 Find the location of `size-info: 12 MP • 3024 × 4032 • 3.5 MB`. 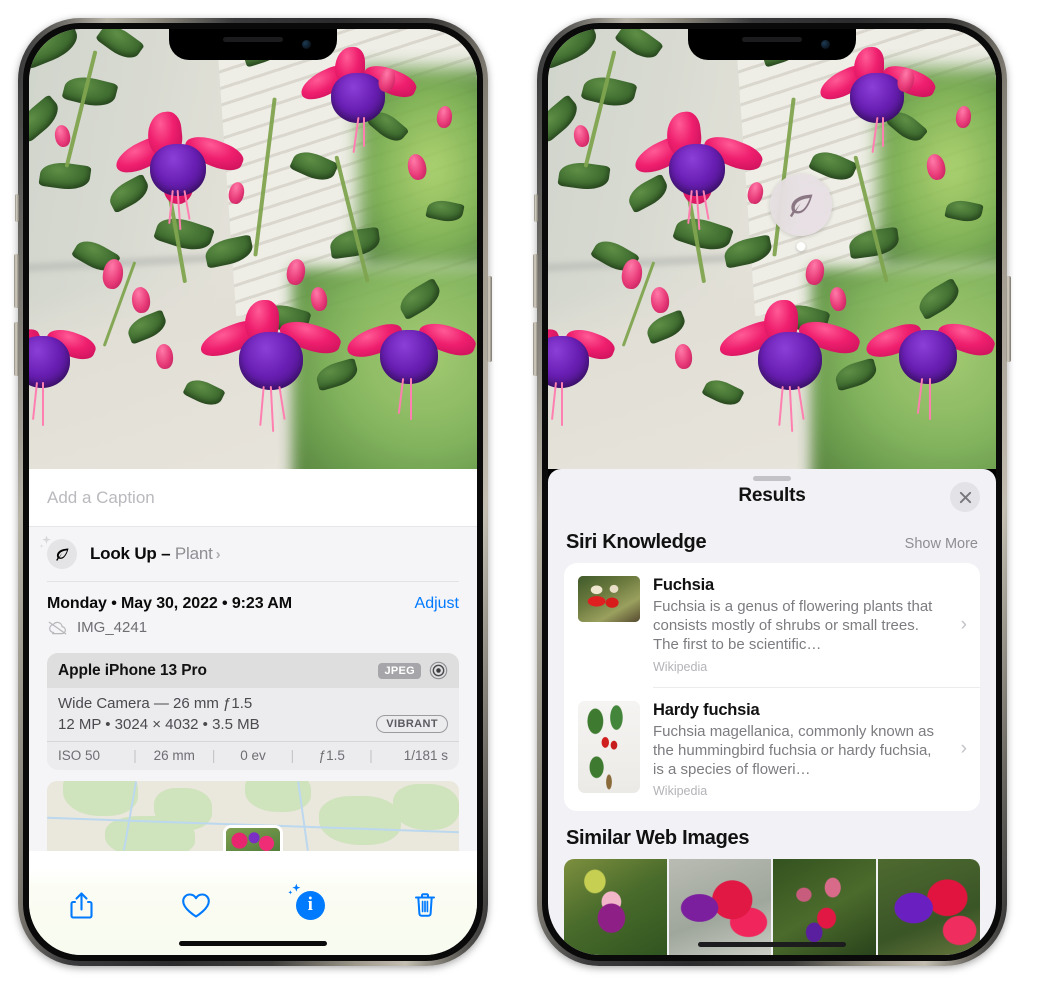

size-info: 12 MP • 3024 × 4032 • 3.5 MB is located at coordinates (159, 724).